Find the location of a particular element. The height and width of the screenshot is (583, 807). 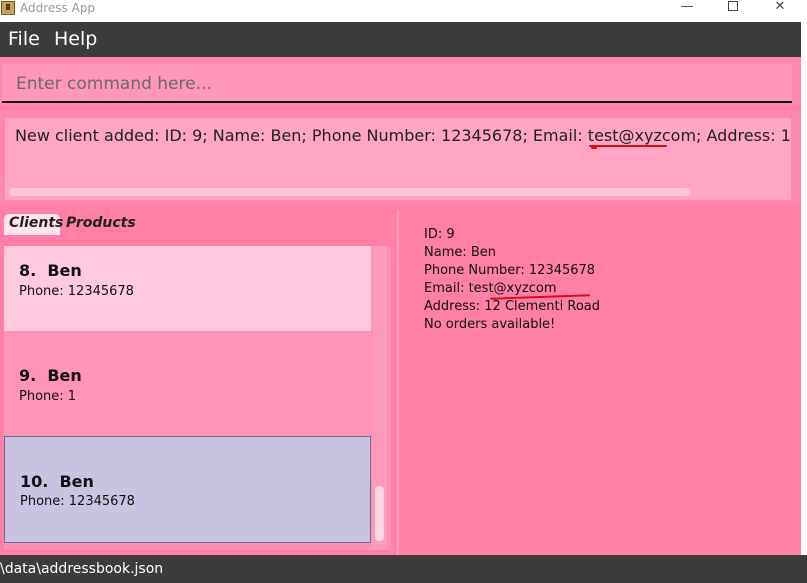

status-file-path: \data\addressbook.json is located at coordinates (82, 569).